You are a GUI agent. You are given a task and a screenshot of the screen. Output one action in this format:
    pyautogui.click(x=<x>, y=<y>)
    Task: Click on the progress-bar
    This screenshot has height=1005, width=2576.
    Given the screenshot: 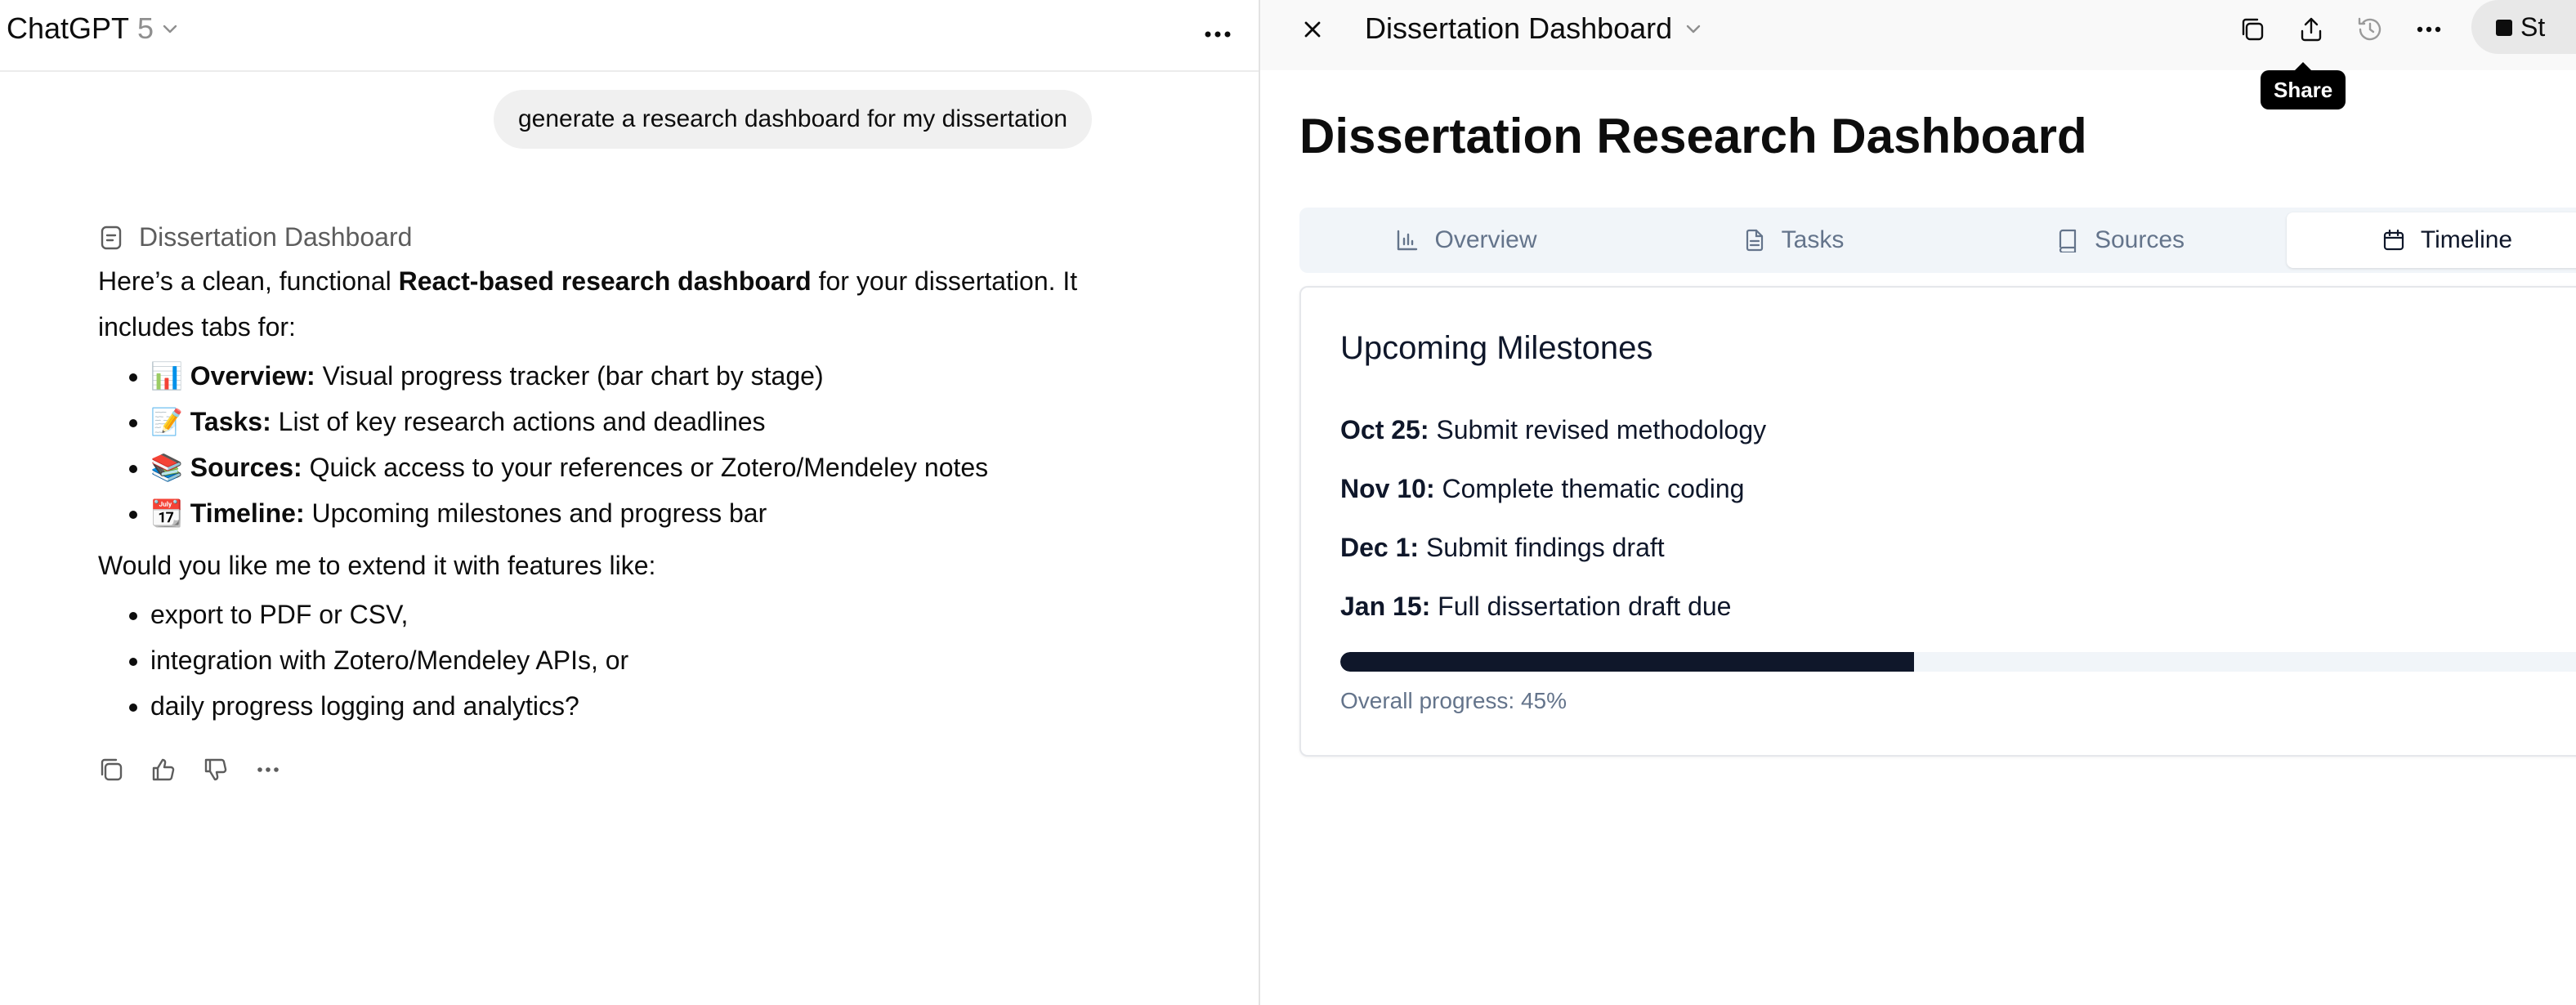 What is the action you would take?
    pyautogui.click(x=1958, y=662)
    